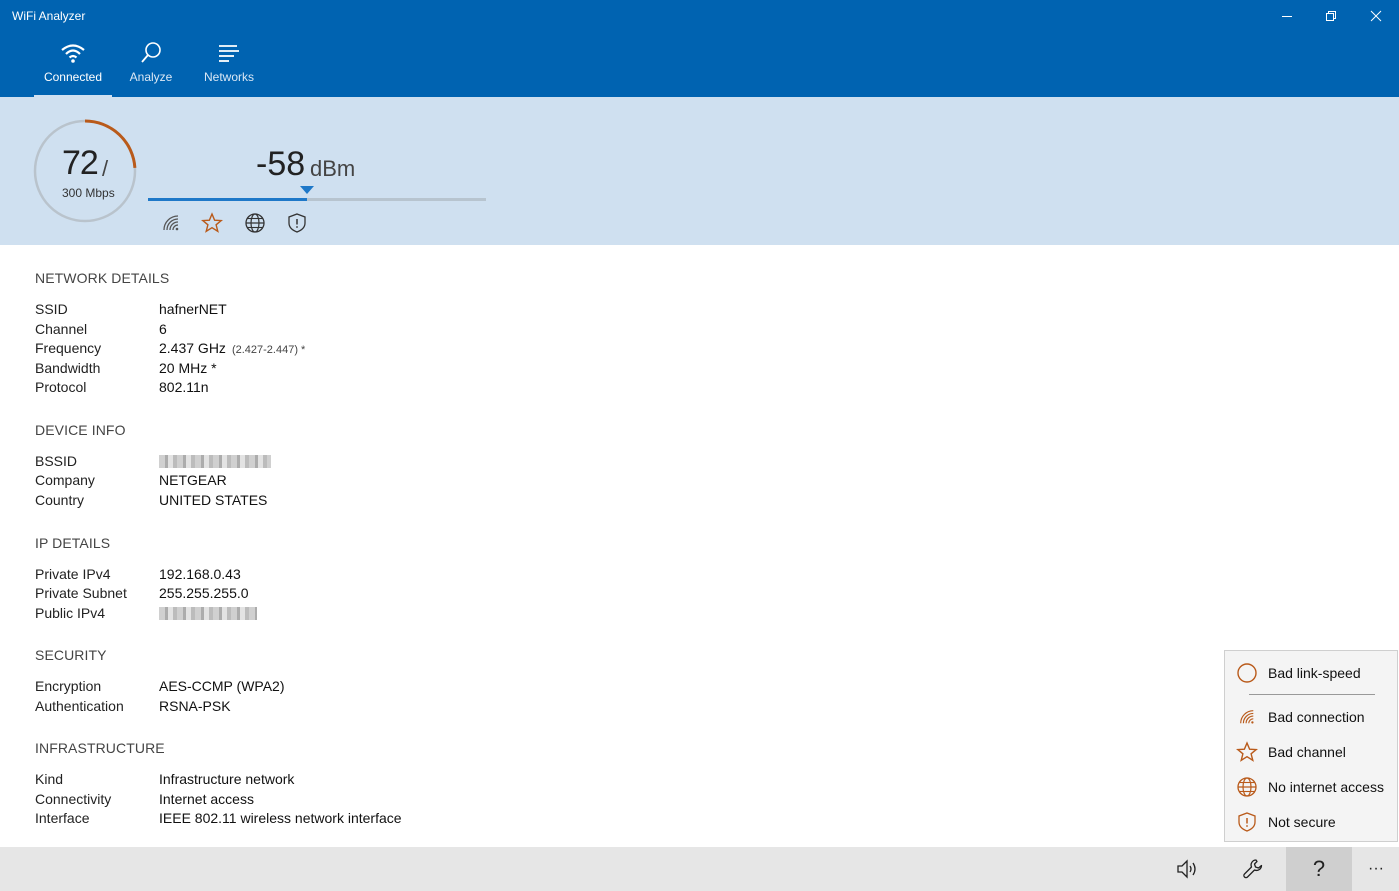 The image size is (1399, 891). I want to click on label-frequency: Frequency, so click(68, 348).